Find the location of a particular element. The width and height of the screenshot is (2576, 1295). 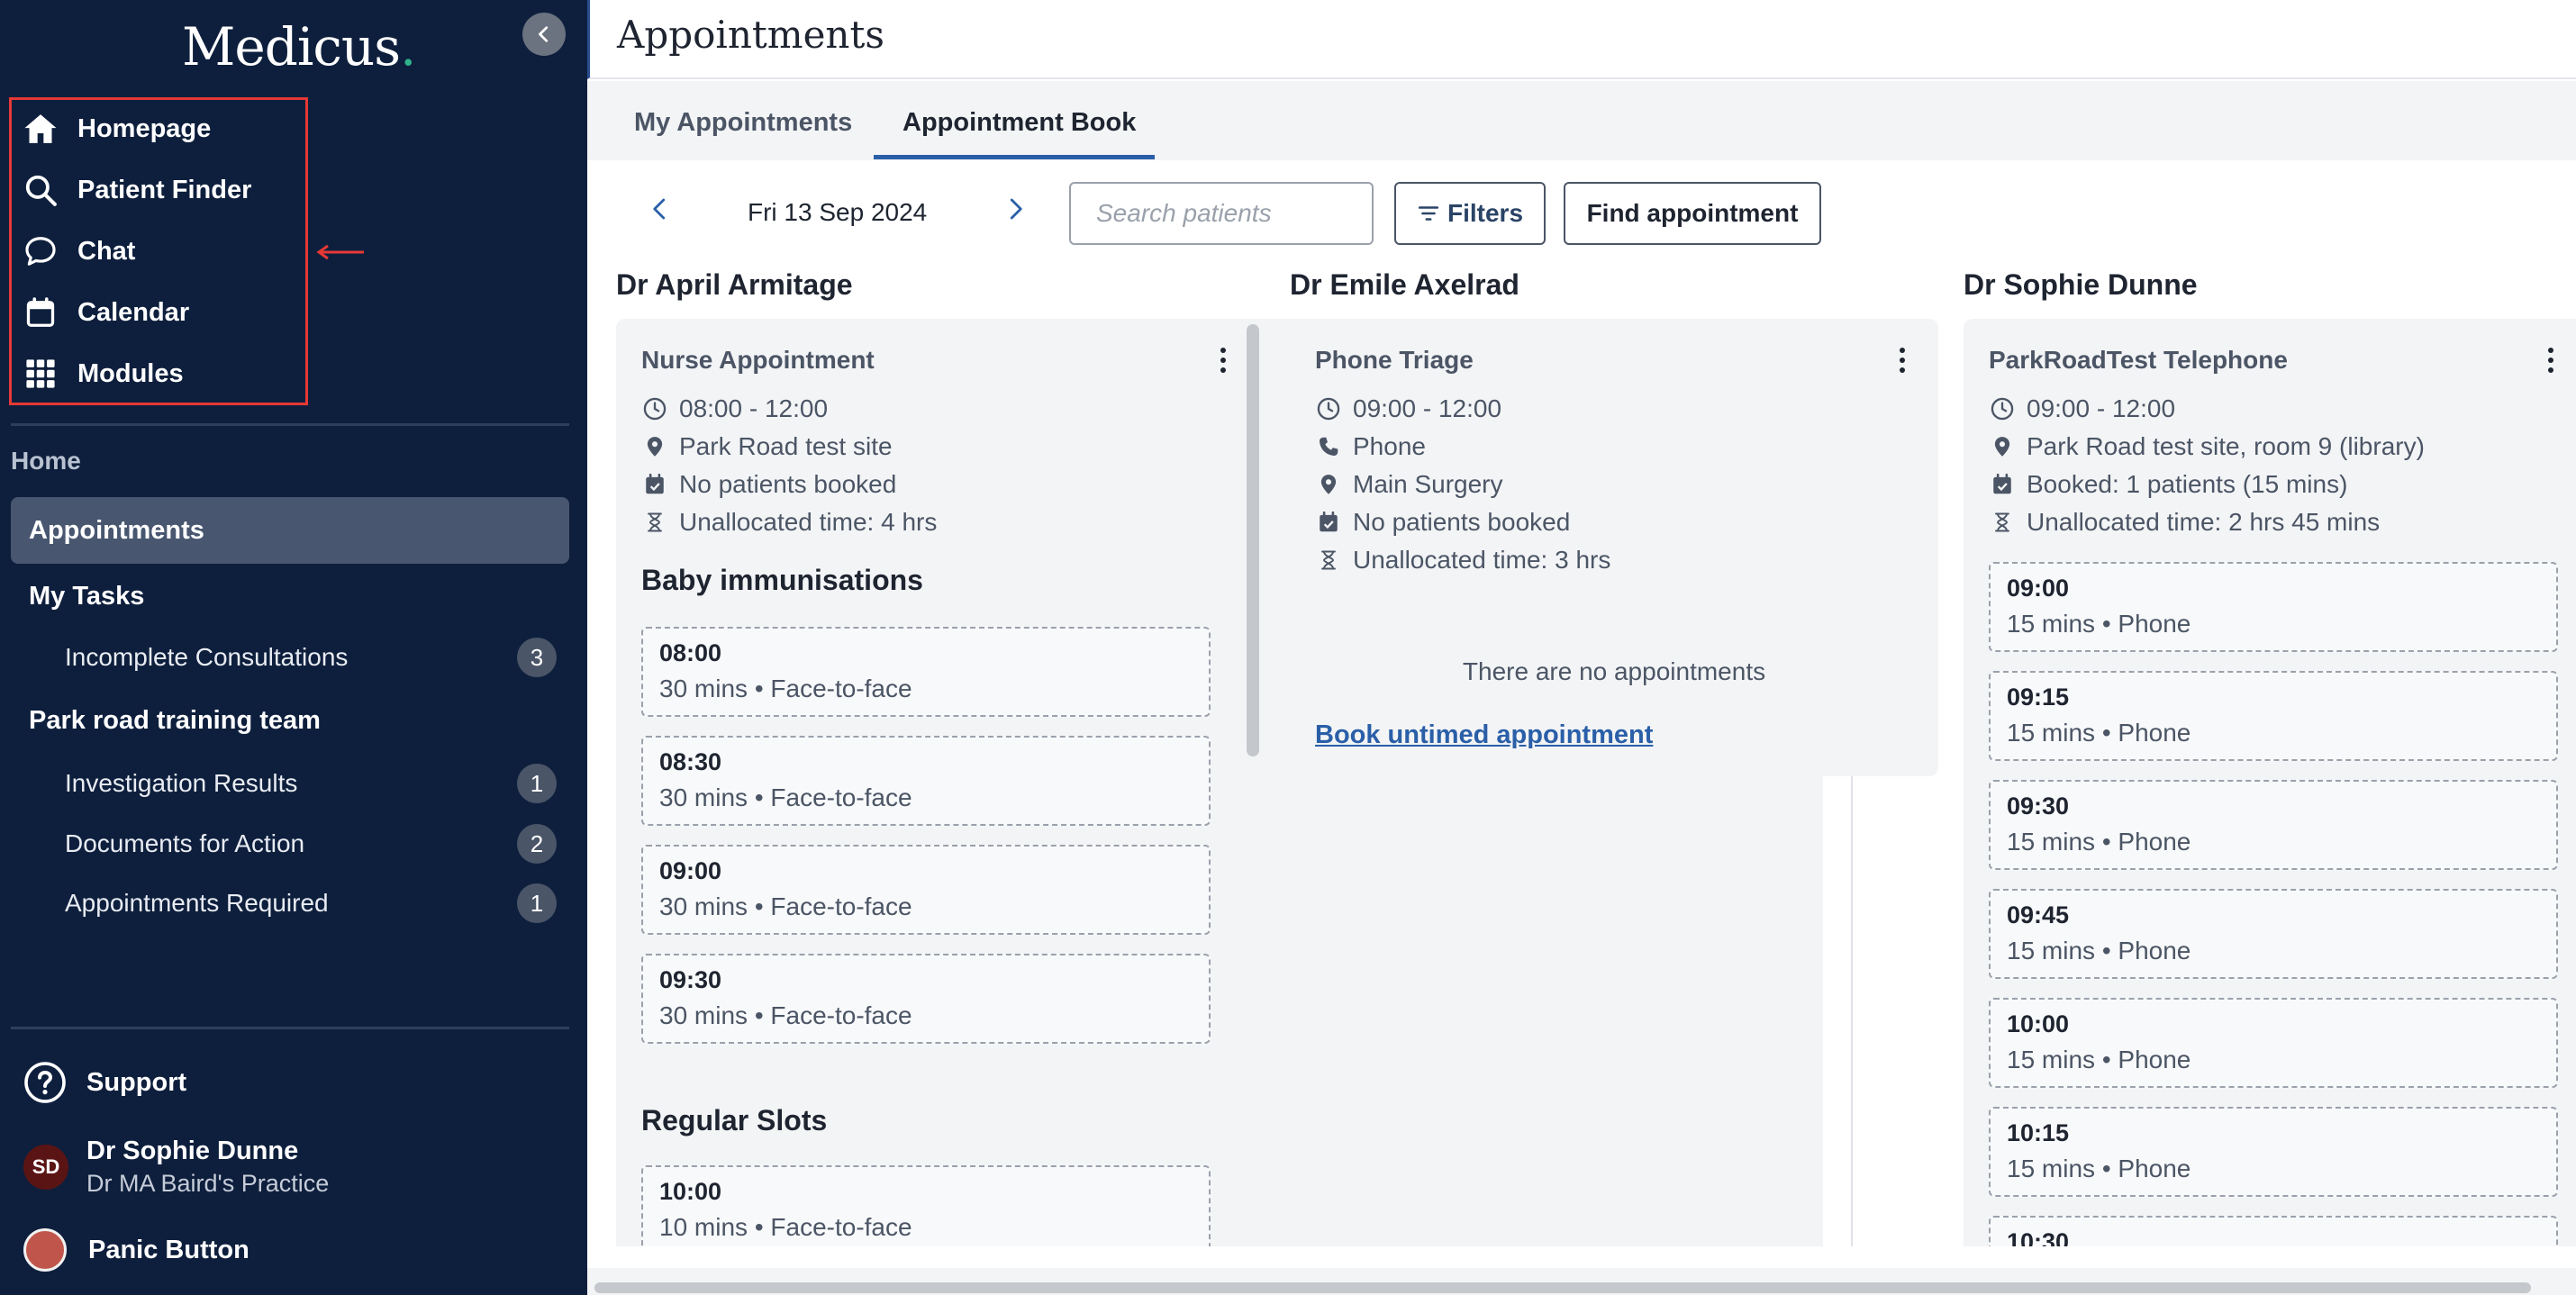

tab-appointment-book: Appointment Book is located at coordinates (1019, 123).